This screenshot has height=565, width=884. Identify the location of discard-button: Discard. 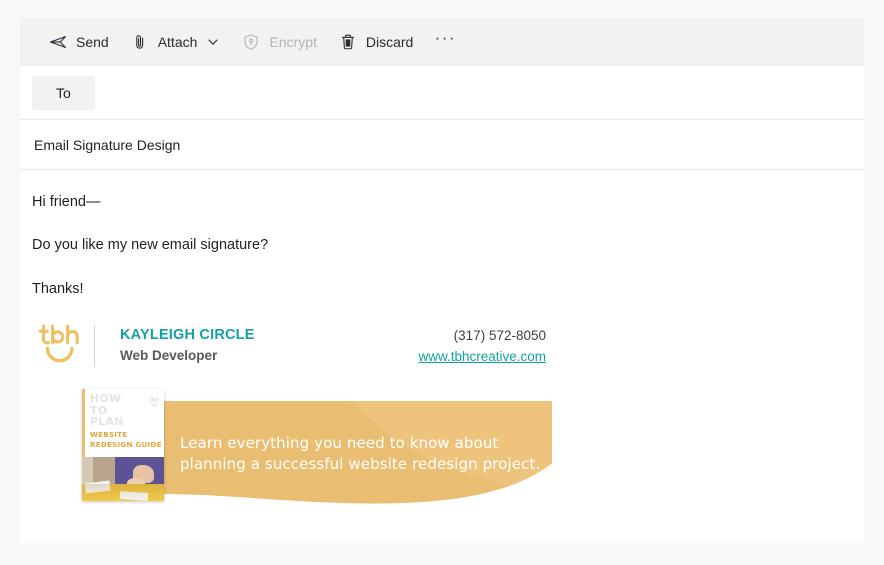
(376, 42).